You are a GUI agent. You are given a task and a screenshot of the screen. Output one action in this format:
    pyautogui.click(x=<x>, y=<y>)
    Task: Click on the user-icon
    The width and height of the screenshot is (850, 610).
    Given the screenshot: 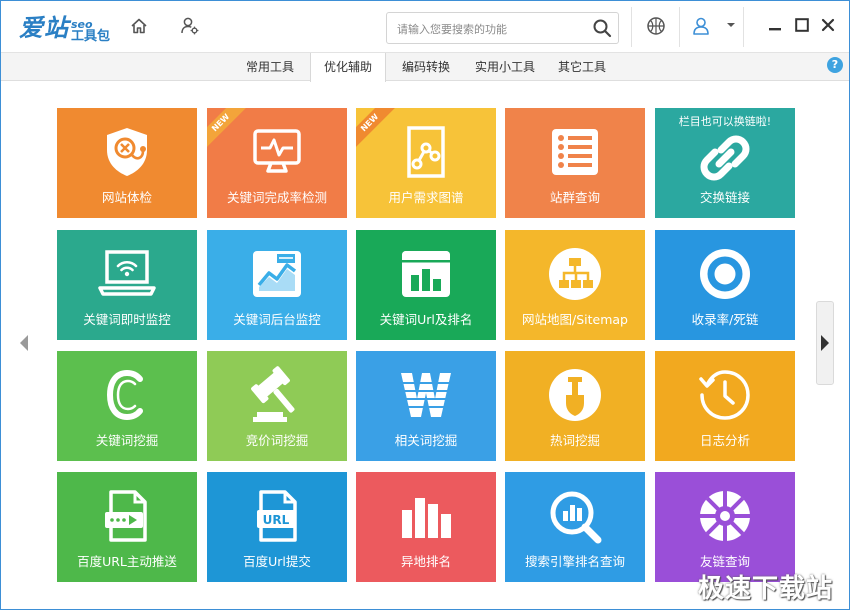 What is the action you would take?
    pyautogui.click(x=701, y=26)
    